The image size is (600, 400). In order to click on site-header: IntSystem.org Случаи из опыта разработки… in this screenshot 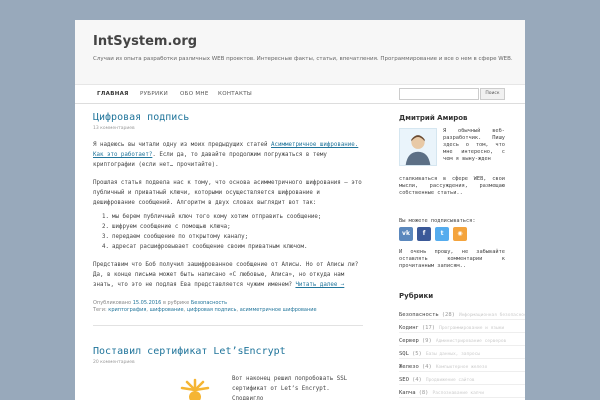, I will do `click(300, 52)`.